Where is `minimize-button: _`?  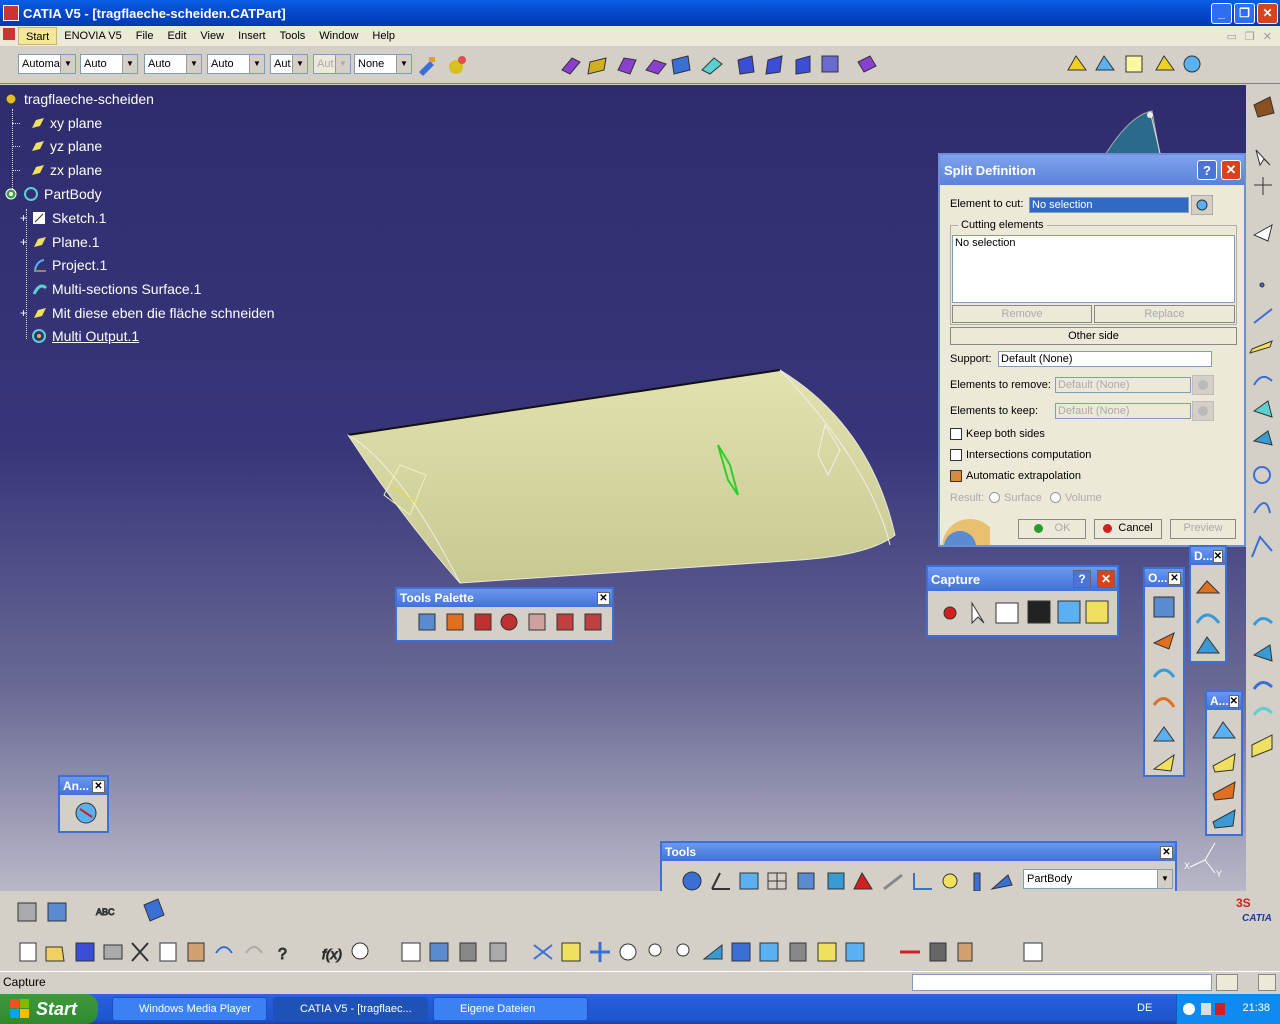
minimize-button: _ is located at coordinates (1221, 13).